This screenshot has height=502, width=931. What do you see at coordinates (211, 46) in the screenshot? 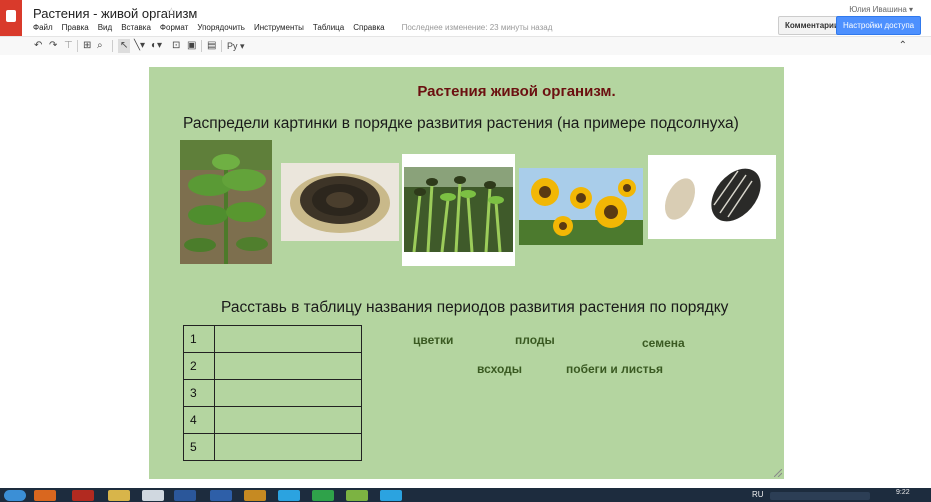
I see `comment-icon: ▤` at bounding box center [211, 46].